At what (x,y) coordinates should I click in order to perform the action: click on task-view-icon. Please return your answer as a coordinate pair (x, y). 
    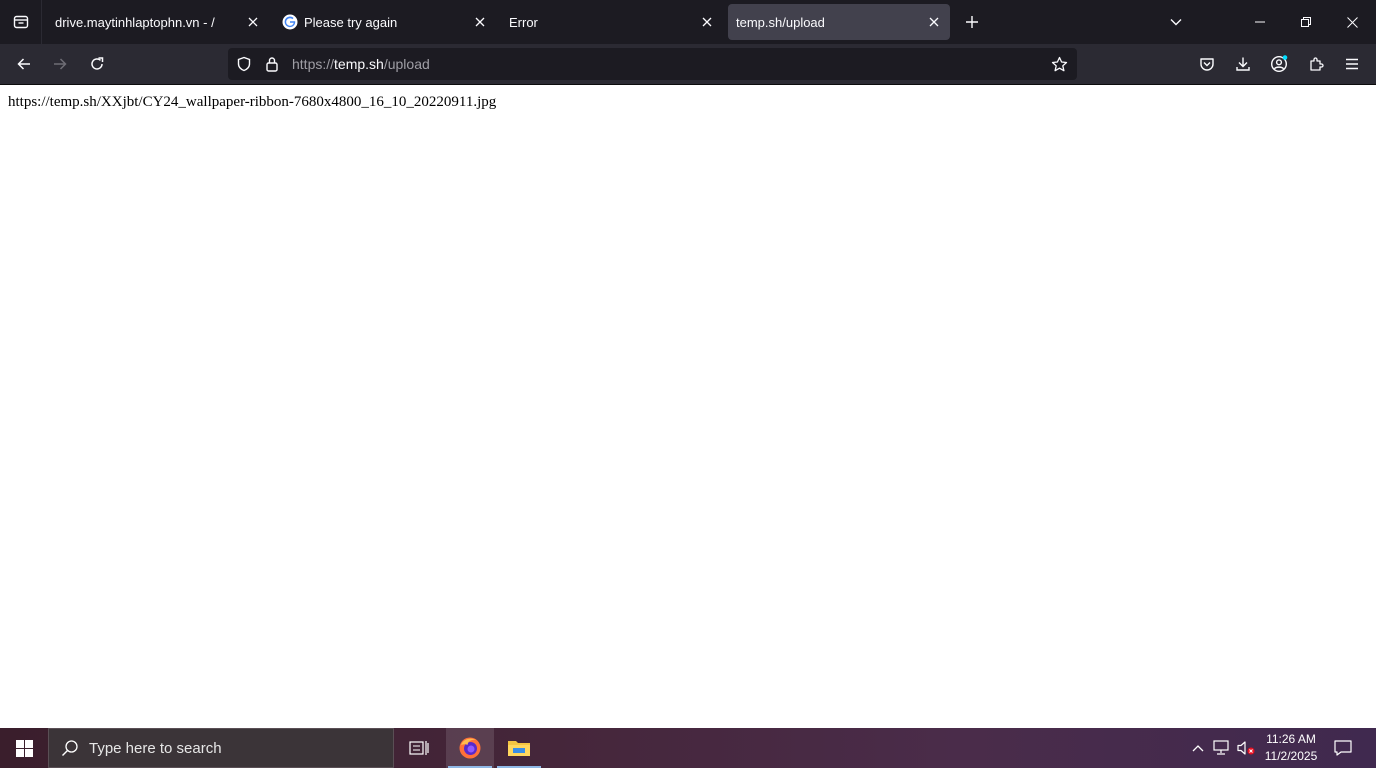
    Looking at the image, I should click on (419, 748).